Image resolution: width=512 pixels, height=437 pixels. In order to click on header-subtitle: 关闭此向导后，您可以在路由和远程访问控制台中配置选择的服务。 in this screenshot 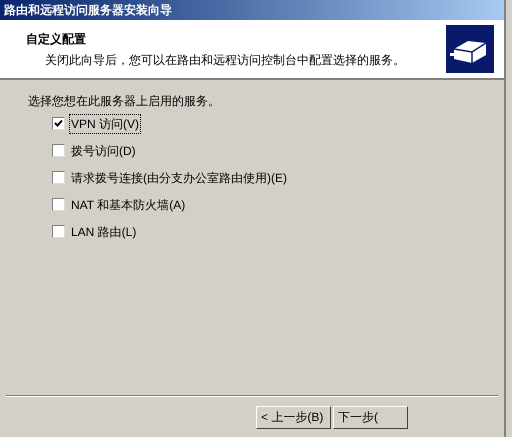, I will do `click(224, 60)`.